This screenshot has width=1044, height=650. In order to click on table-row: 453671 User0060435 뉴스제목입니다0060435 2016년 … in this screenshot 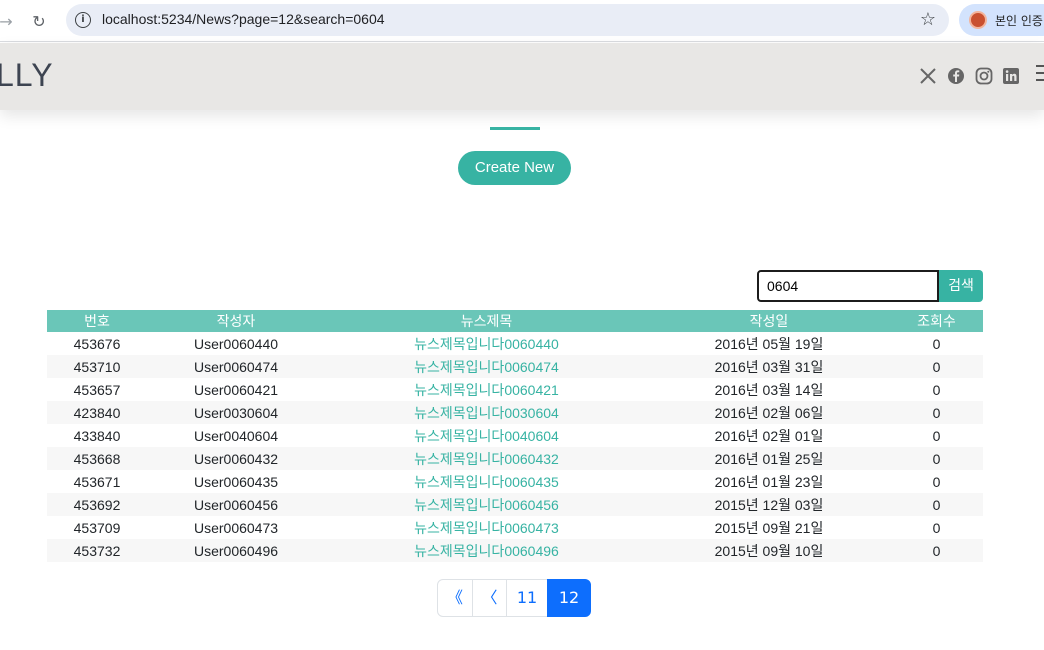, I will do `click(515, 481)`.